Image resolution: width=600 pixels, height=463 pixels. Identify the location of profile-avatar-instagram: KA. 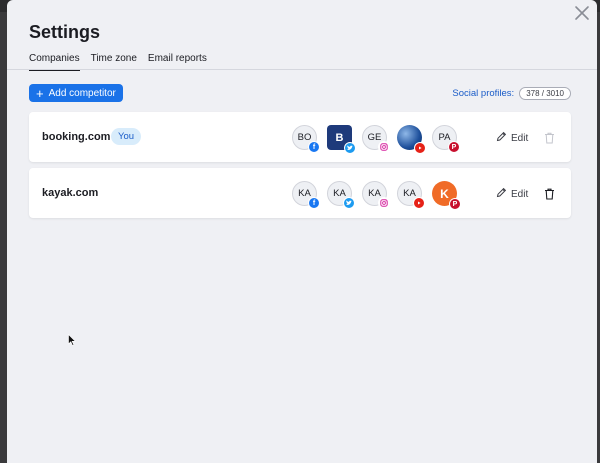
(376, 195).